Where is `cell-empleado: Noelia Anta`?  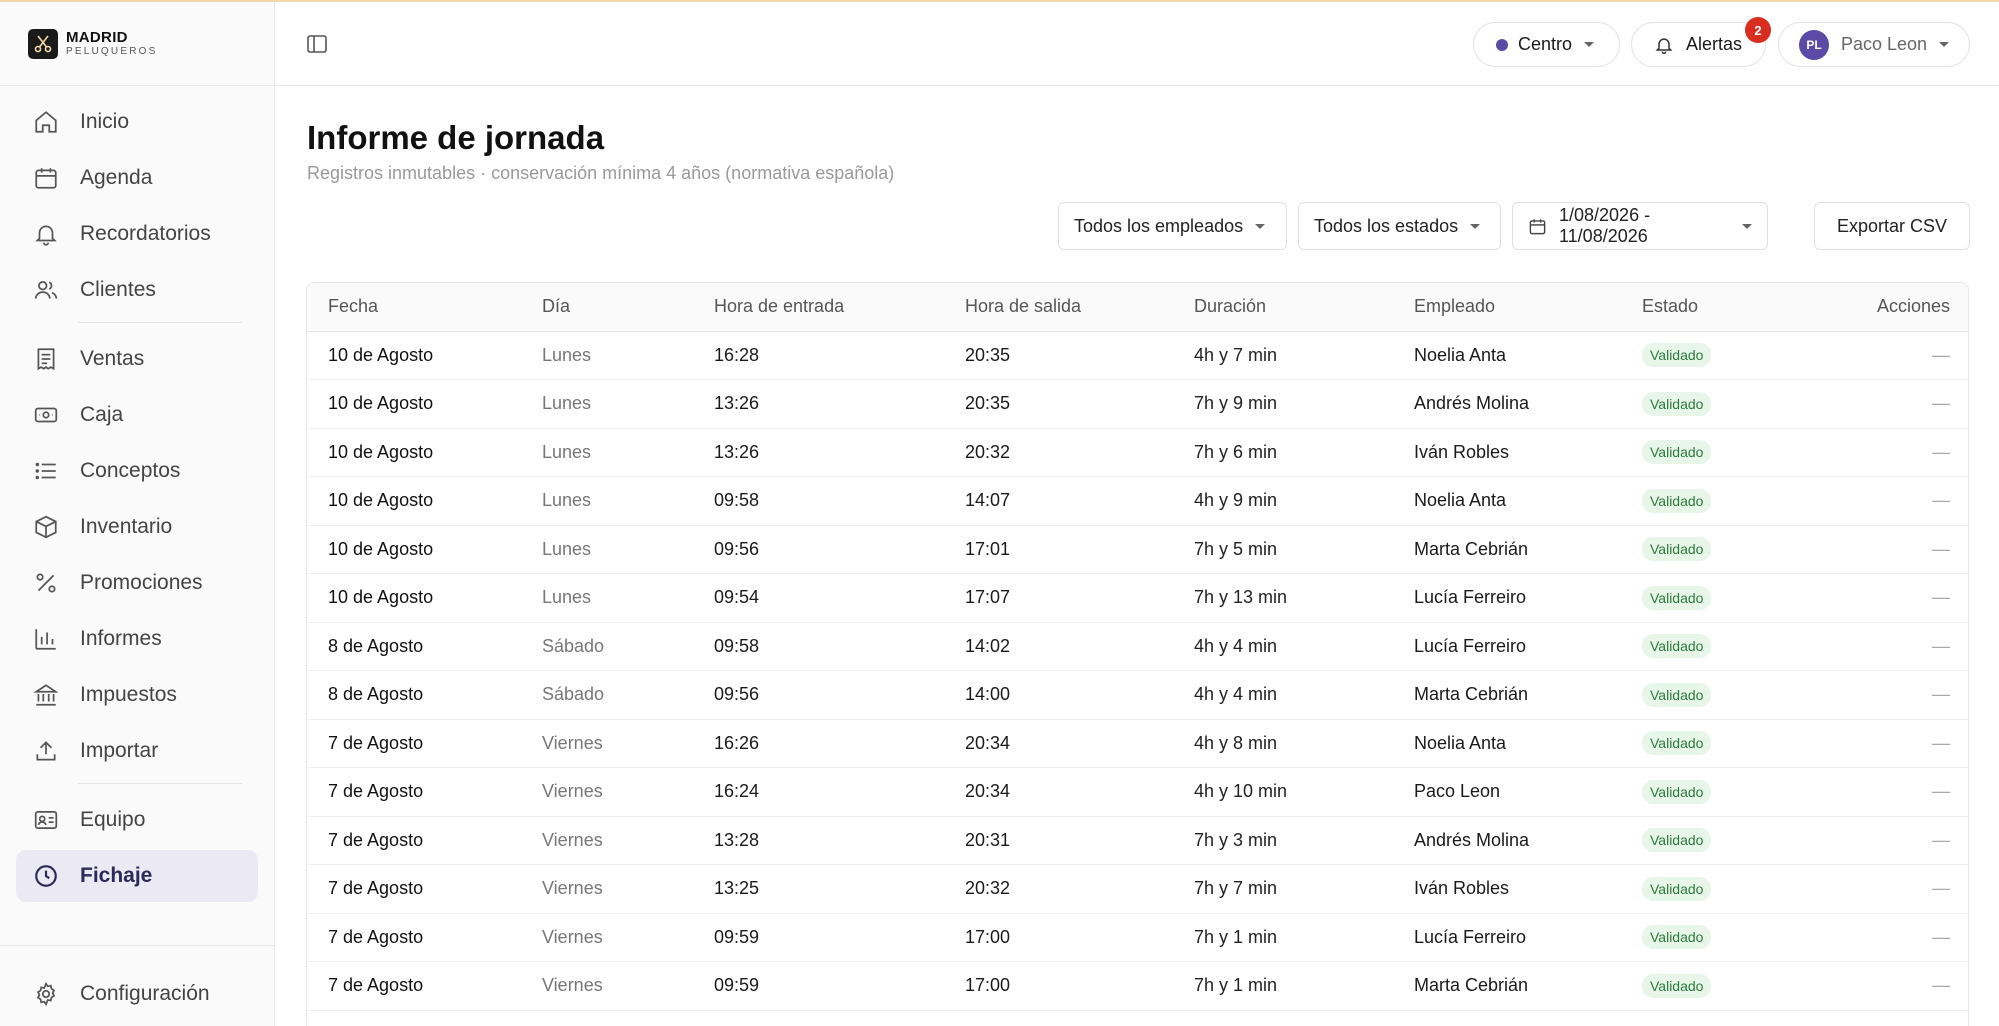
cell-empleado: Noelia Anta is located at coordinates (1507, 501).